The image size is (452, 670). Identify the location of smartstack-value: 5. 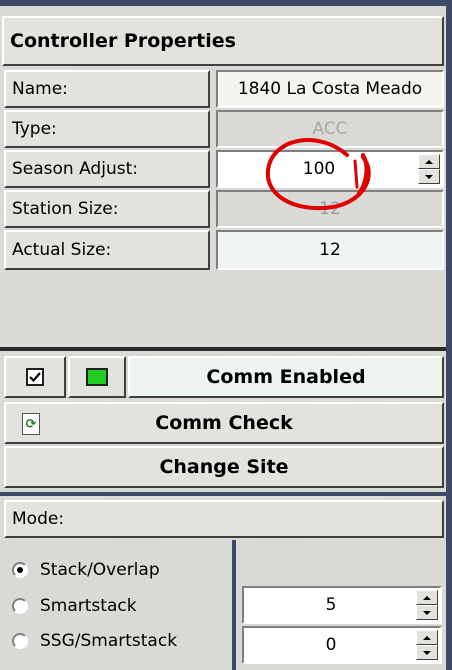
(331, 605).